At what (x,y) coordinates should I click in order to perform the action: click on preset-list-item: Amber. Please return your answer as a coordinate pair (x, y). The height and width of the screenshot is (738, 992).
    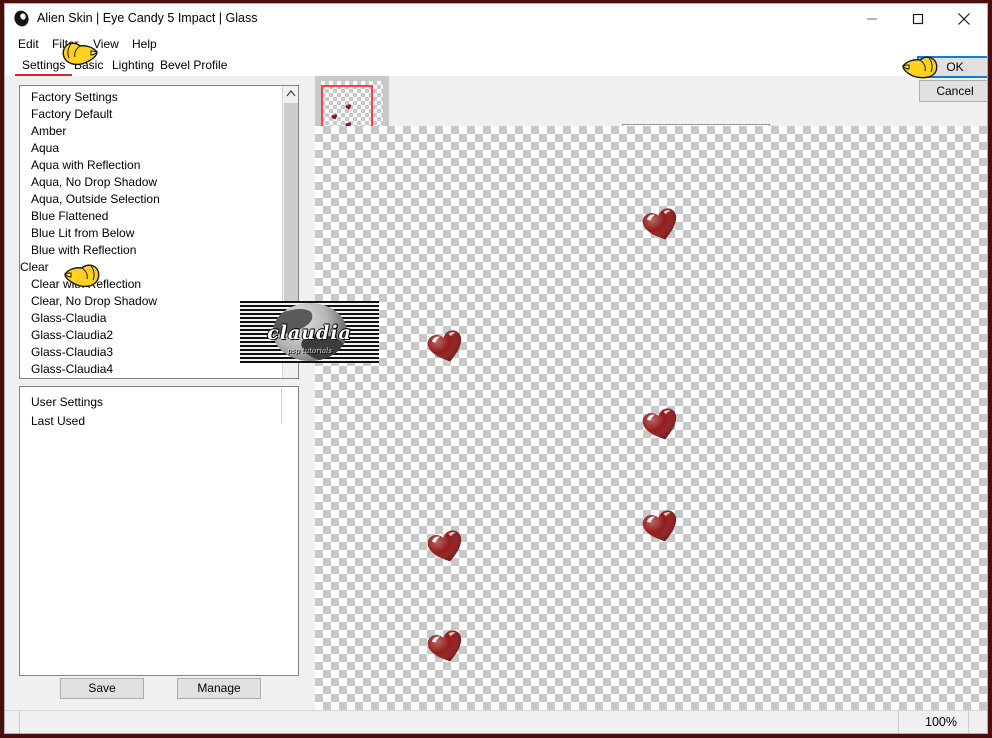
    Looking at the image, I should click on (151, 131).